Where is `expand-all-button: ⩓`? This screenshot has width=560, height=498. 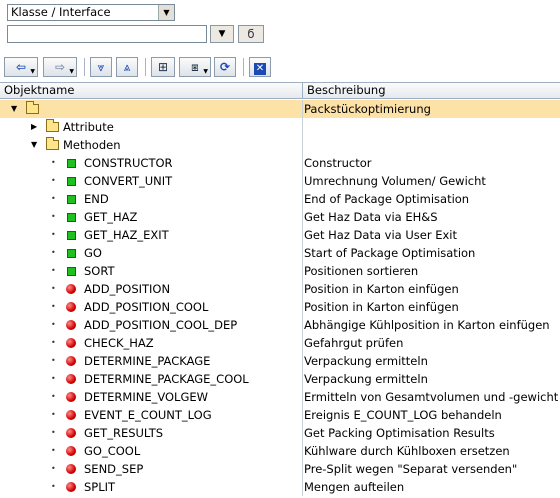
expand-all-button: ⩓ is located at coordinates (127, 67).